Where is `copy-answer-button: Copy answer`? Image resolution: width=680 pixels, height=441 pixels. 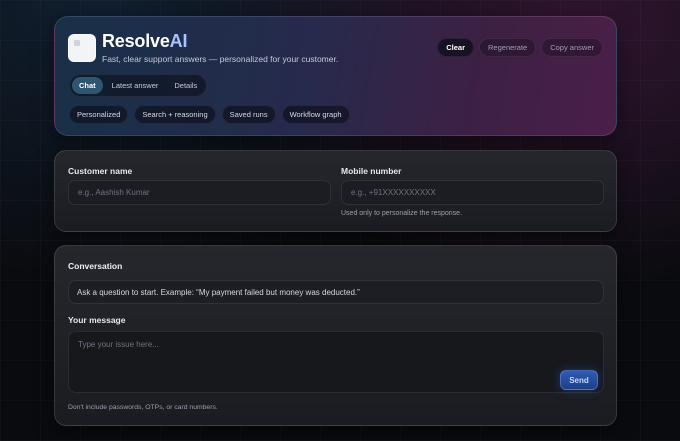
copy-answer-button: Copy answer is located at coordinates (572, 47).